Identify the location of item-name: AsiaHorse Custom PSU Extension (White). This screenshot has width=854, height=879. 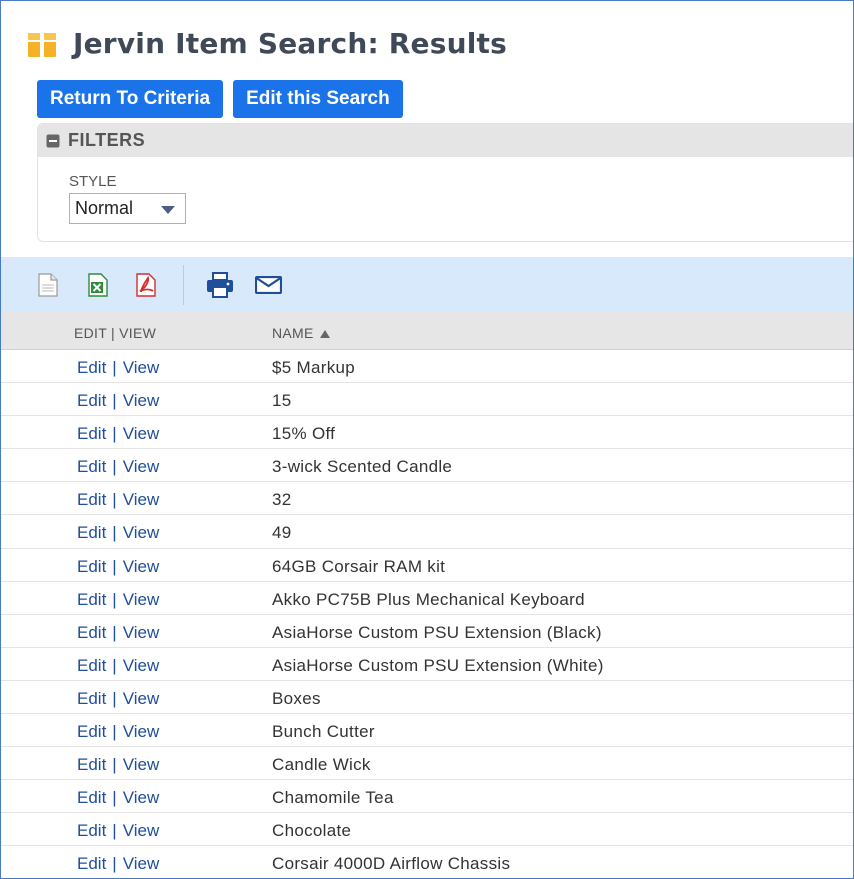
(438, 665).